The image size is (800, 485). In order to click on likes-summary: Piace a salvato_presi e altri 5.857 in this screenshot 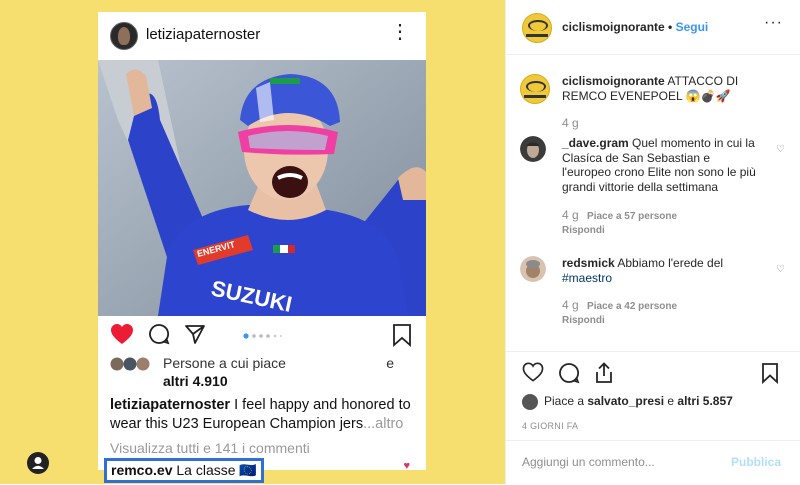, I will do `click(627, 402)`.